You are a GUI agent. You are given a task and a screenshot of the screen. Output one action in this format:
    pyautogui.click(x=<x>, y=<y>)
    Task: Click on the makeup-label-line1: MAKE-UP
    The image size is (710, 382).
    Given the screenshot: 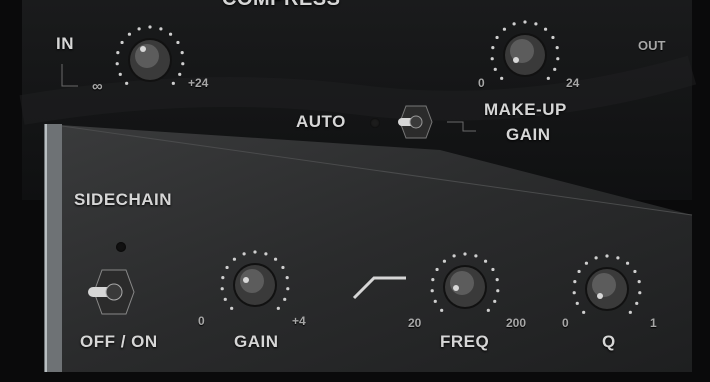 What is the action you would take?
    pyautogui.click(x=525, y=109)
    